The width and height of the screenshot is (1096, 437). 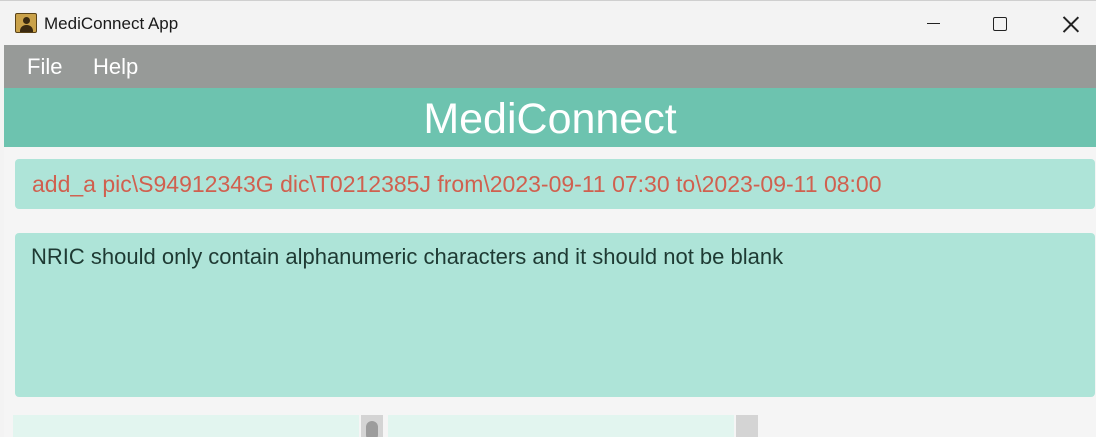 I want to click on right-list-scrollbar, so click(x=747, y=426).